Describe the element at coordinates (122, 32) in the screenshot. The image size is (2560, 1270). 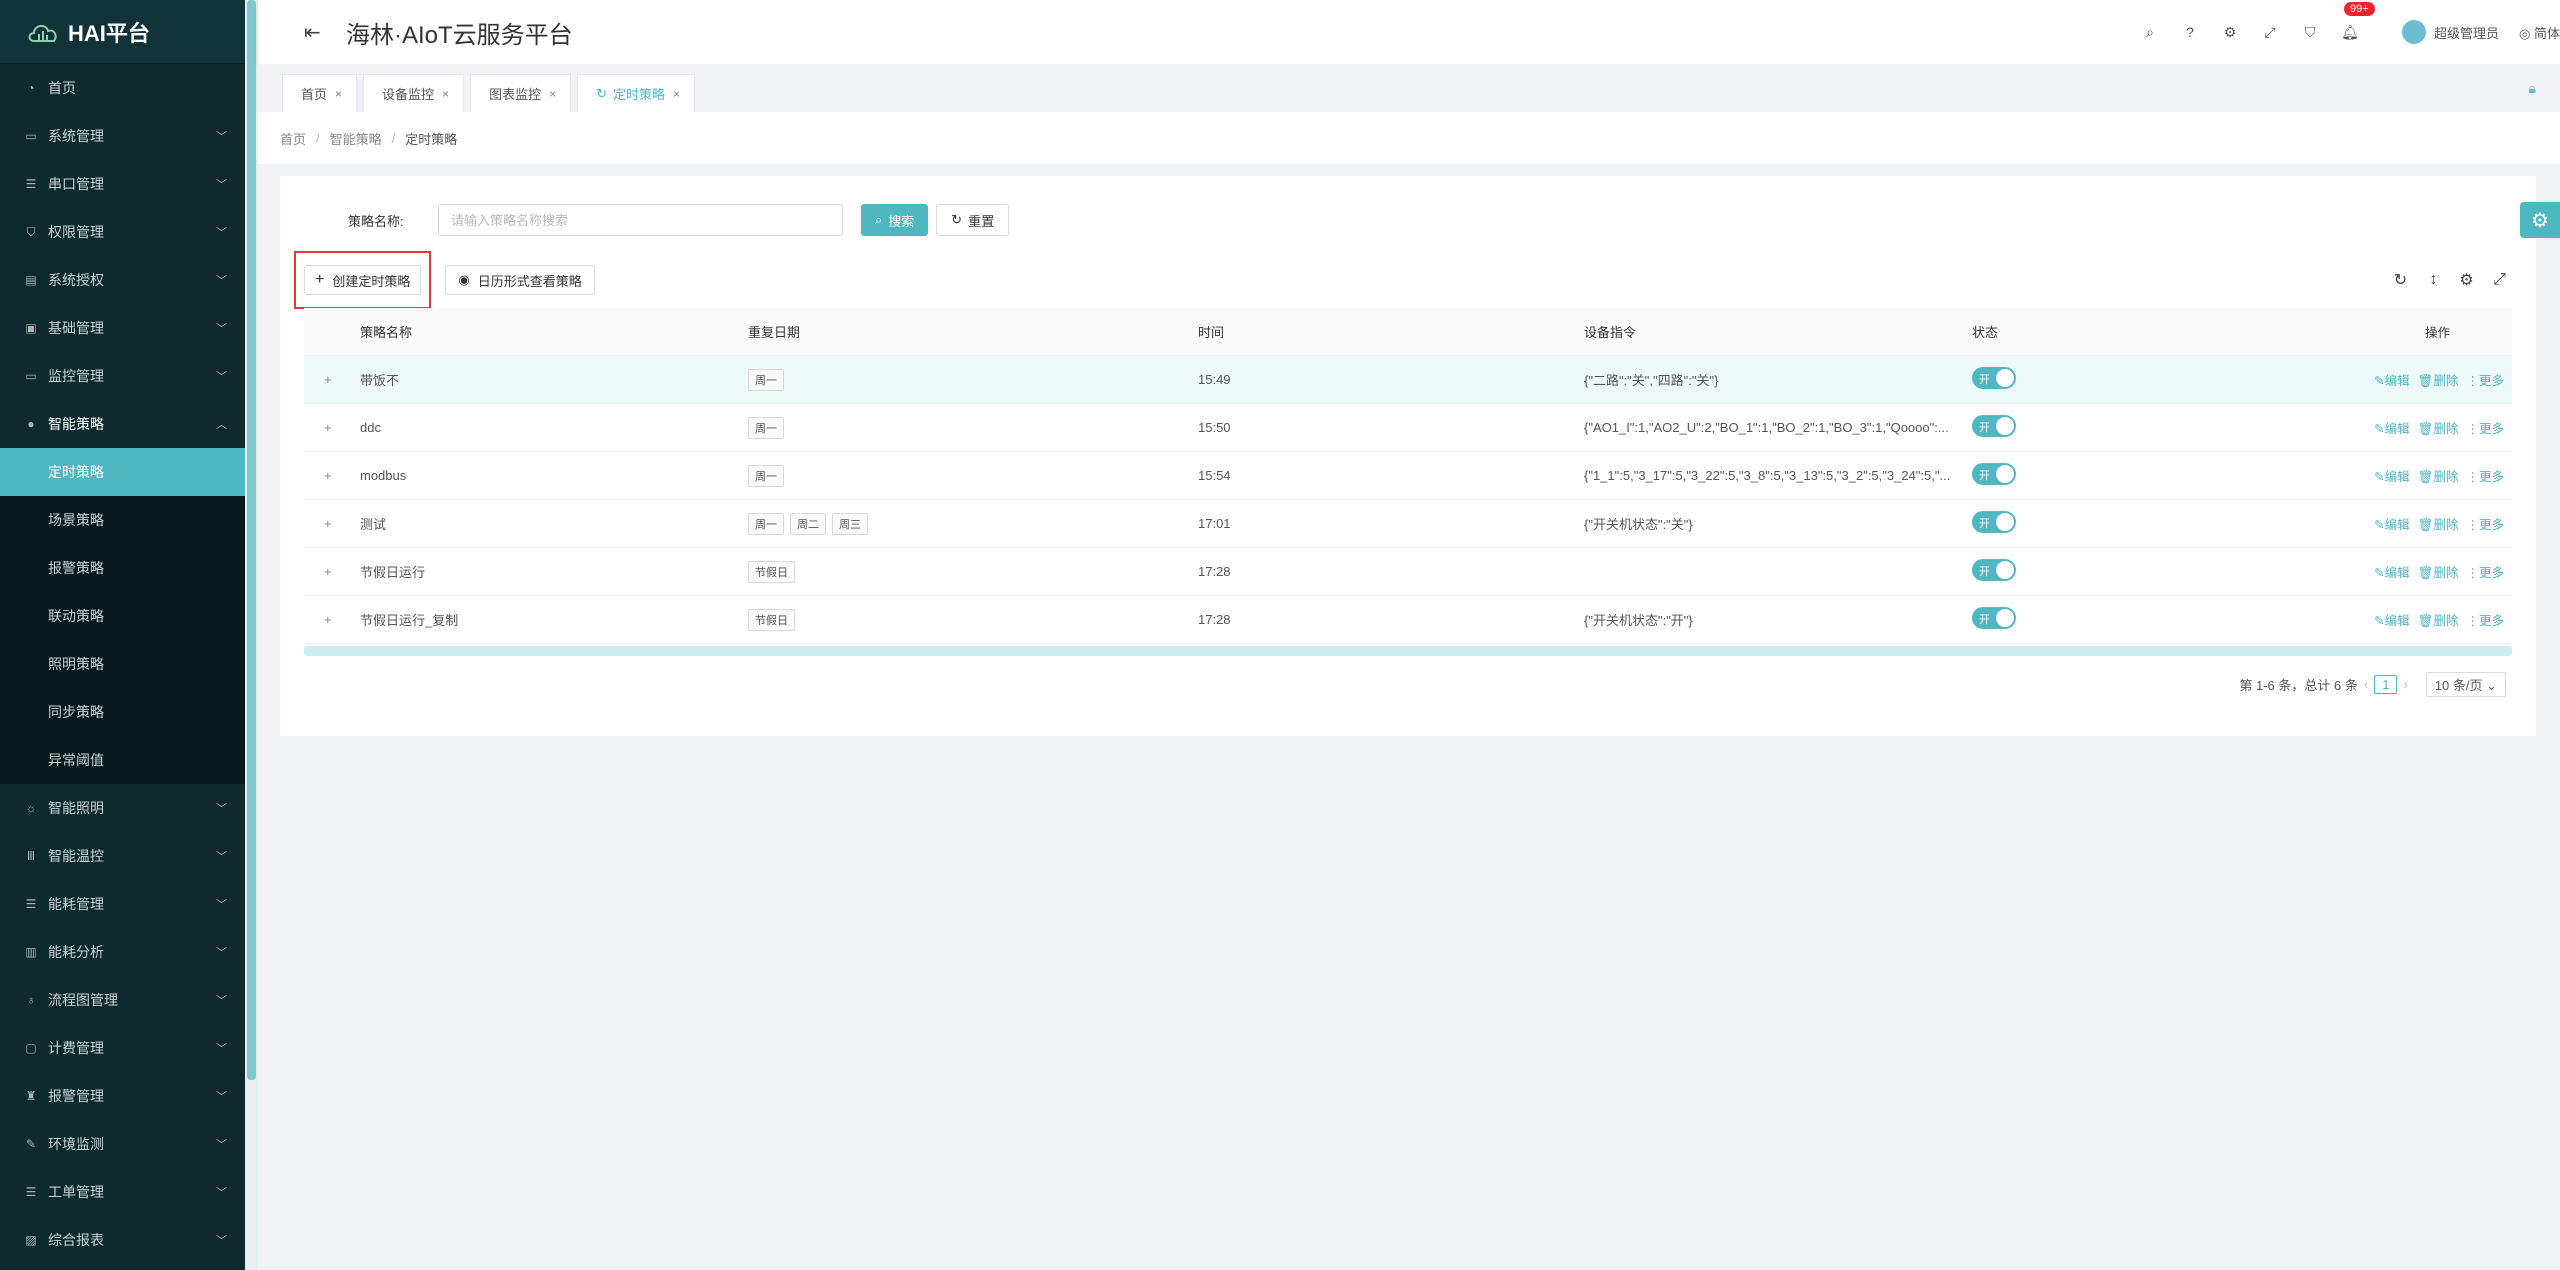
I see `logo: HAI平台` at that location.